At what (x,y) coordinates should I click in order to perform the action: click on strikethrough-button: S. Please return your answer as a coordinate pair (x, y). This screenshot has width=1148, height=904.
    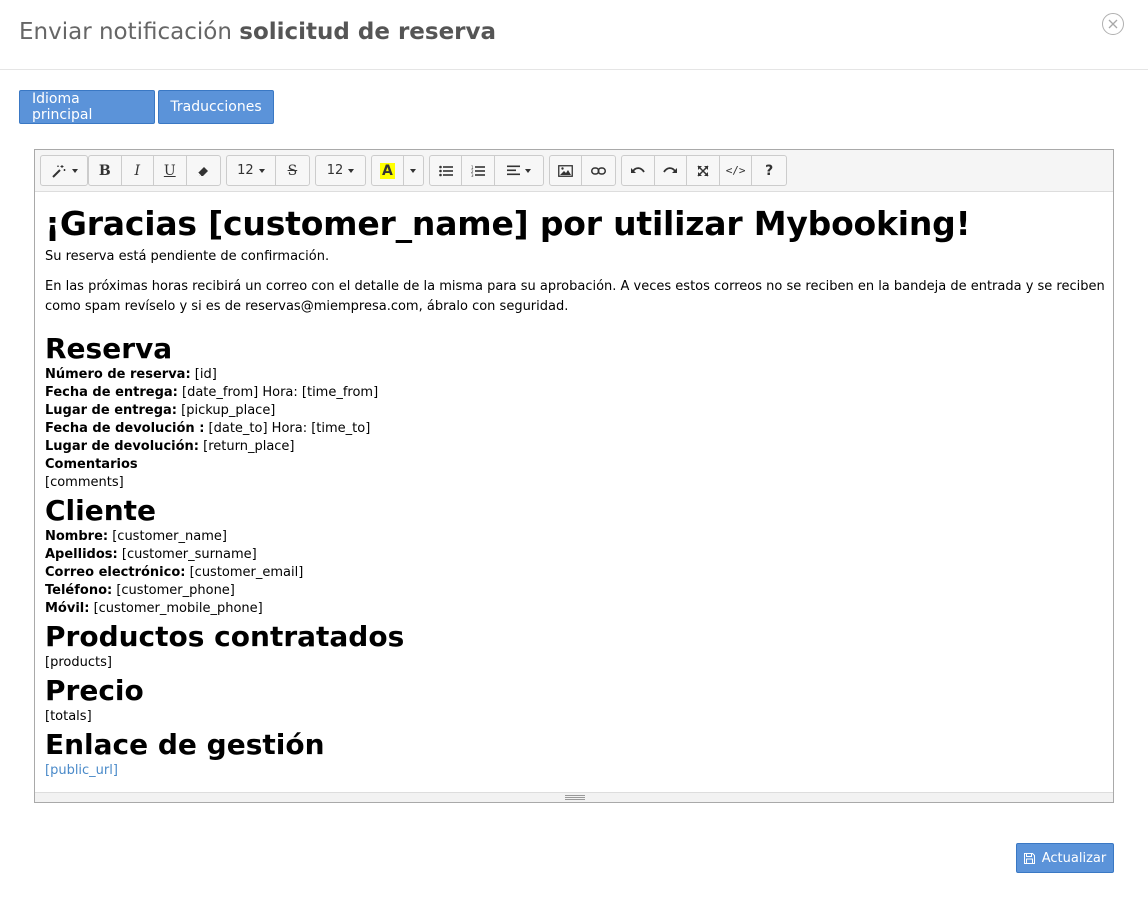
    Looking at the image, I should click on (292, 170).